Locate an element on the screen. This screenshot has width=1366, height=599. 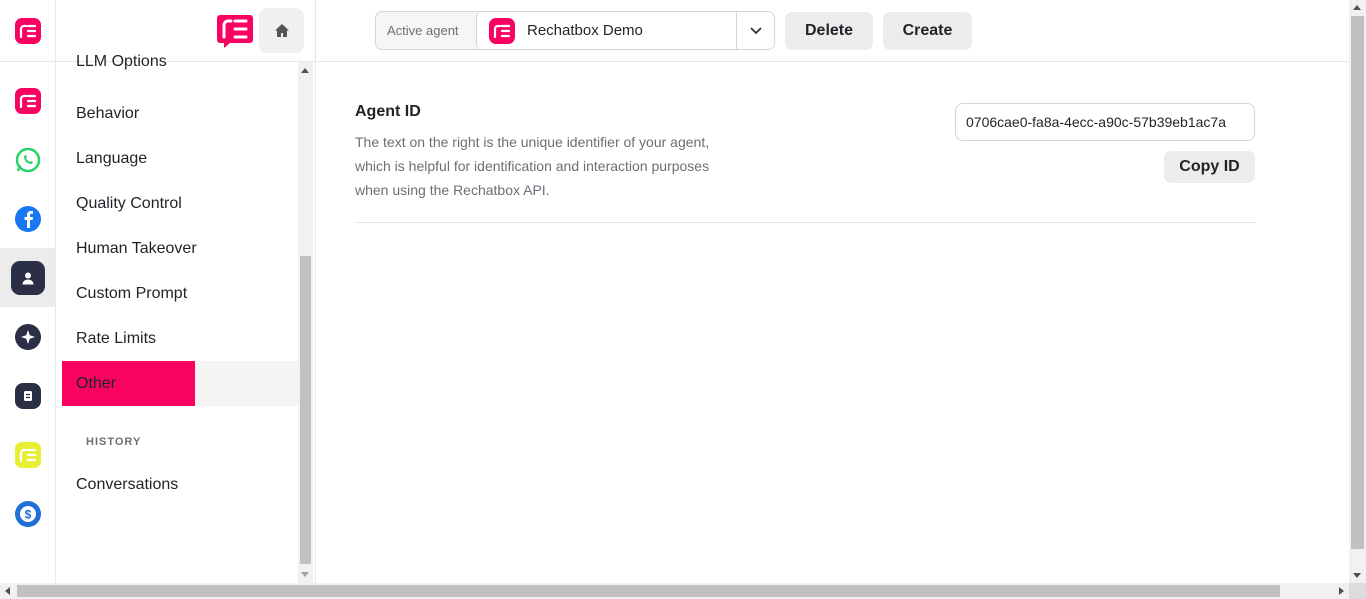
menu-scrollbar is located at coordinates (305, 322).